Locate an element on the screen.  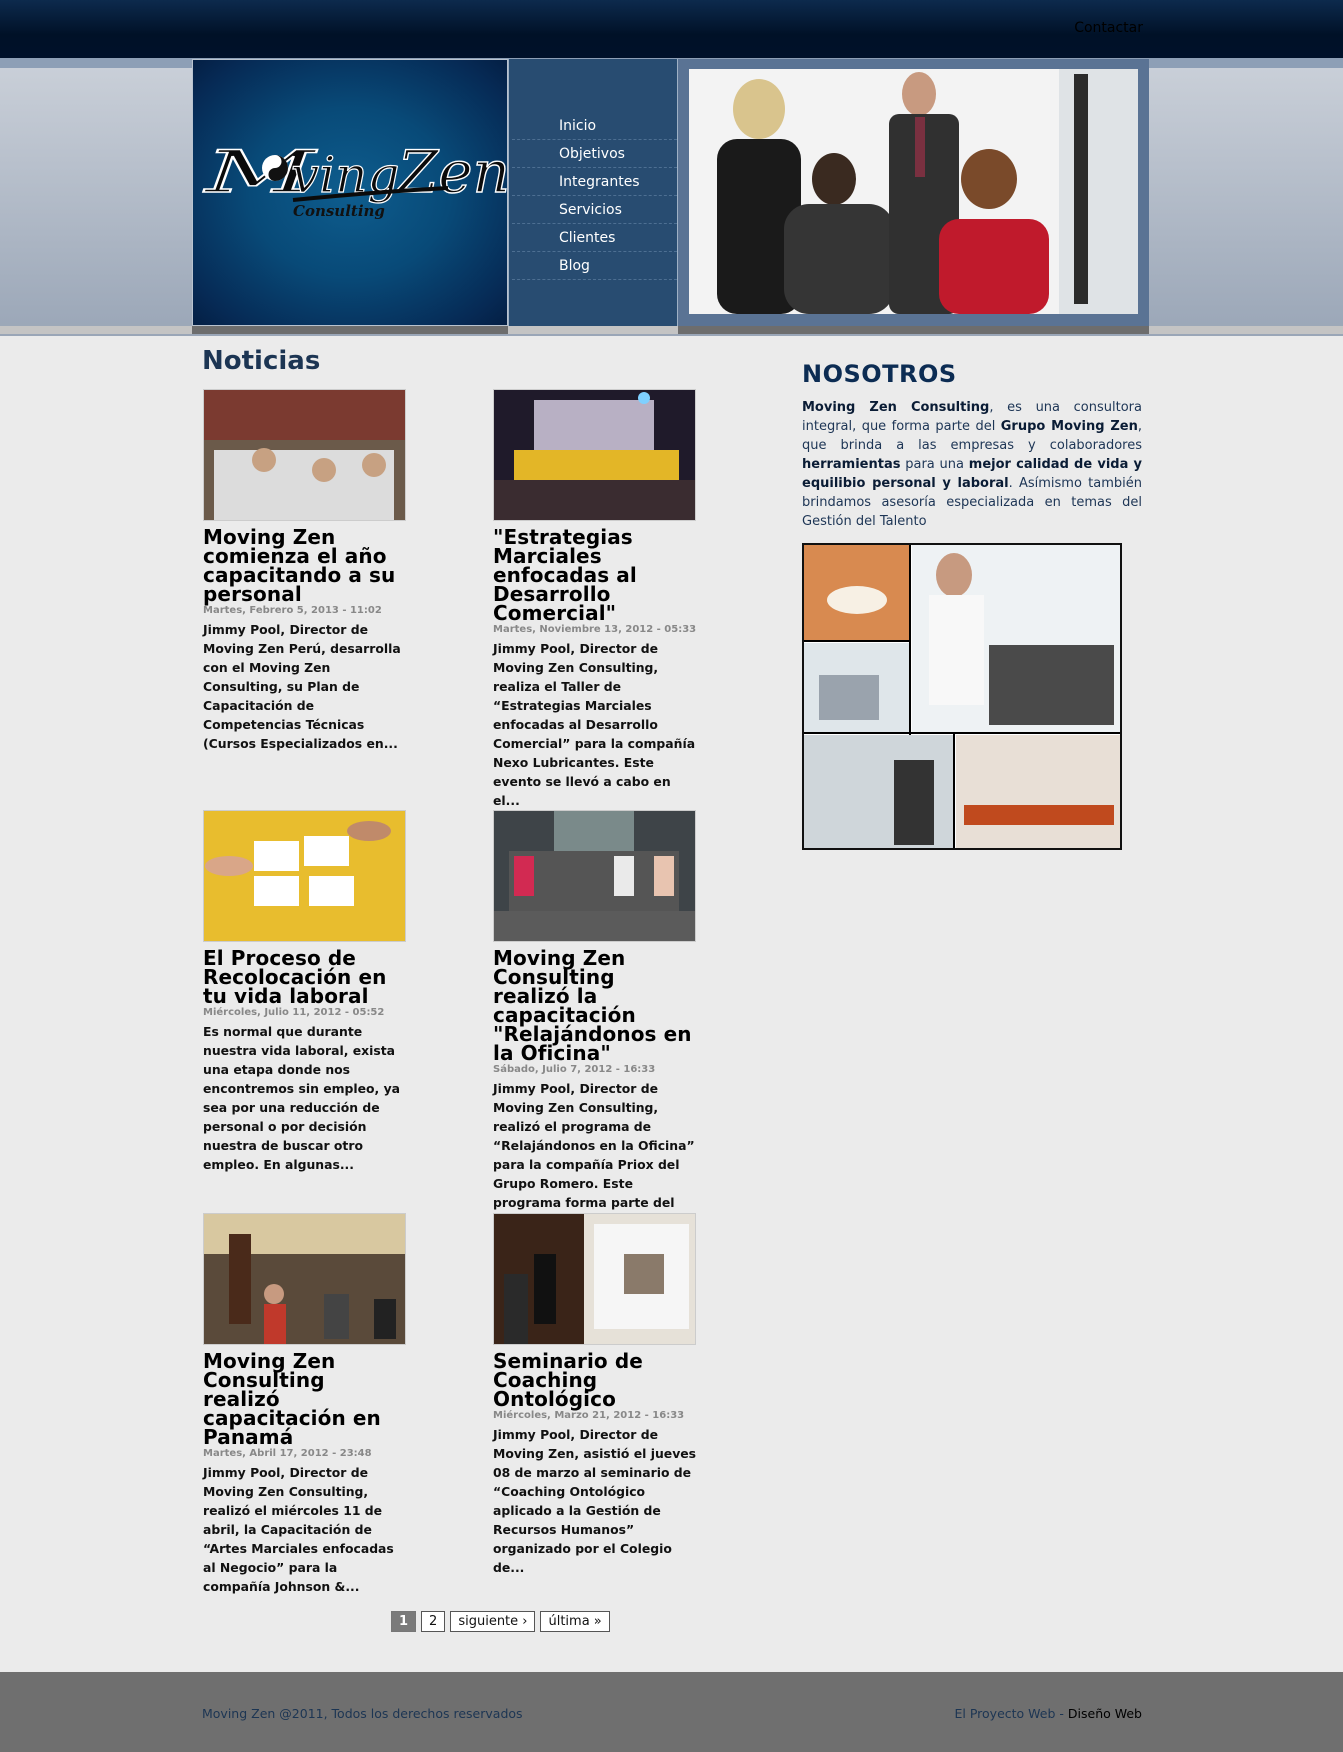
footer-credit-link: El Proyecto Web is located at coordinates (1005, 1713).